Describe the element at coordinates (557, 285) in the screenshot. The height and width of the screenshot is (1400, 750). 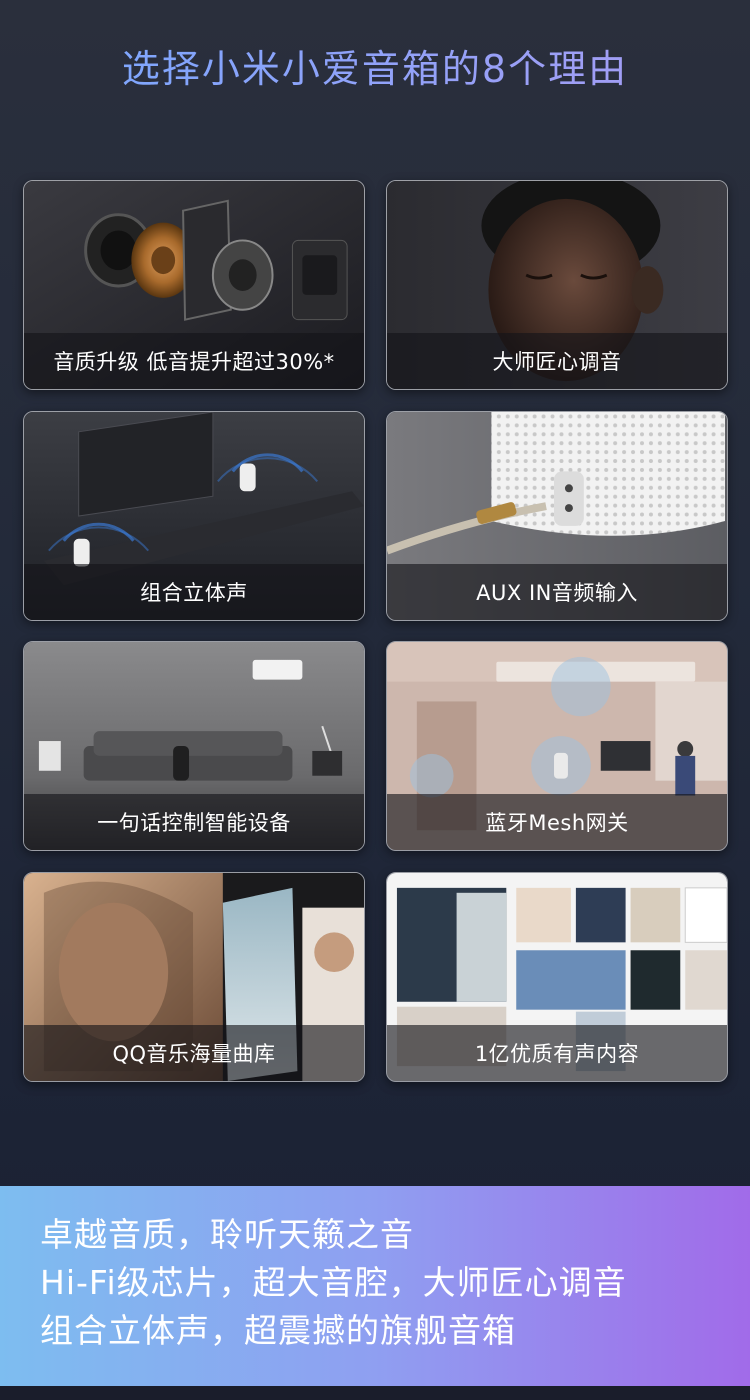
I see `card-master-tuning: 大师匠心调音` at that location.